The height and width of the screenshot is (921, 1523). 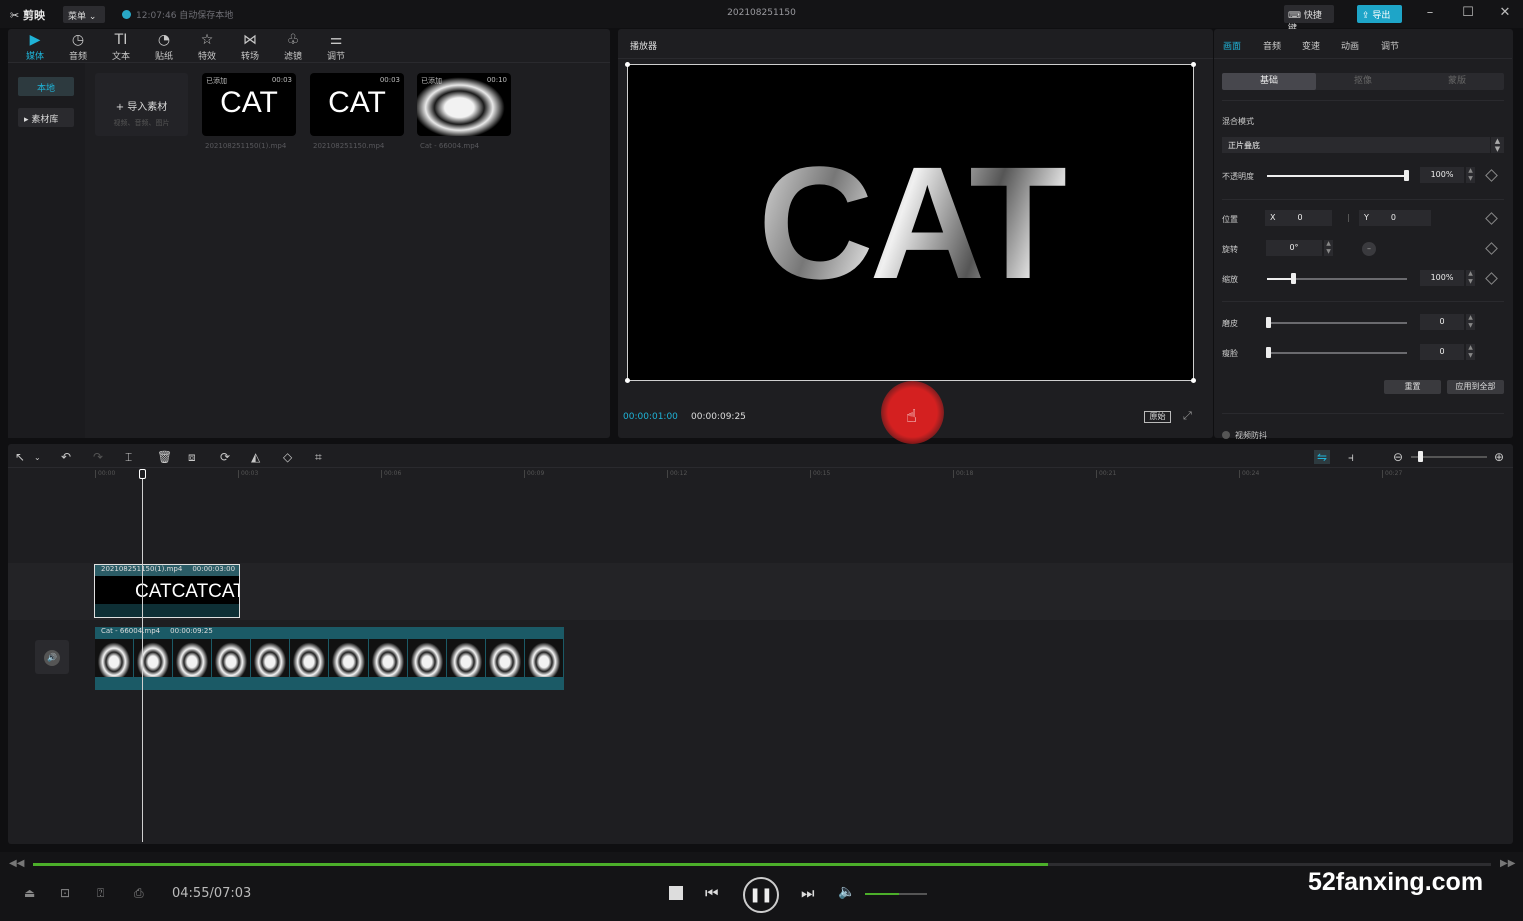 What do you see at coordinates (896, 894) in the screenshot?
I see `volume-slider` at bounding box center [896, 894].